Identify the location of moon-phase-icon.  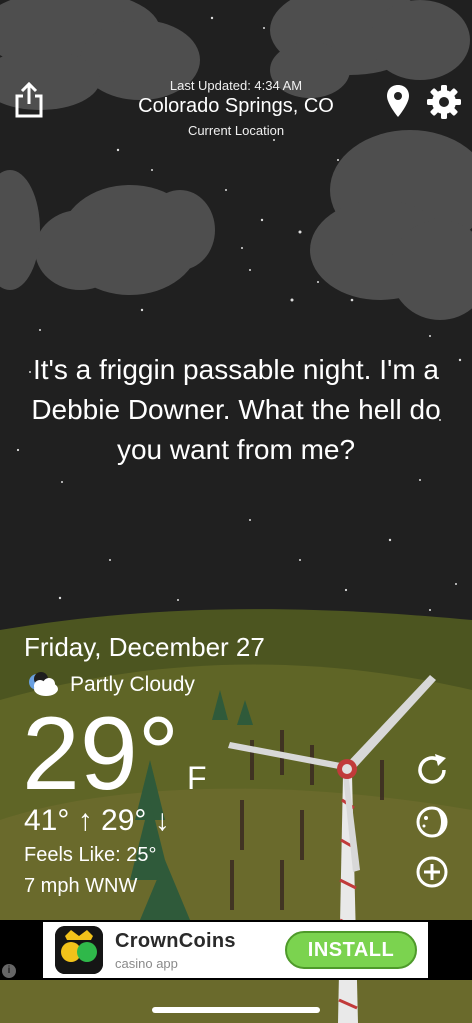
(432, 822).